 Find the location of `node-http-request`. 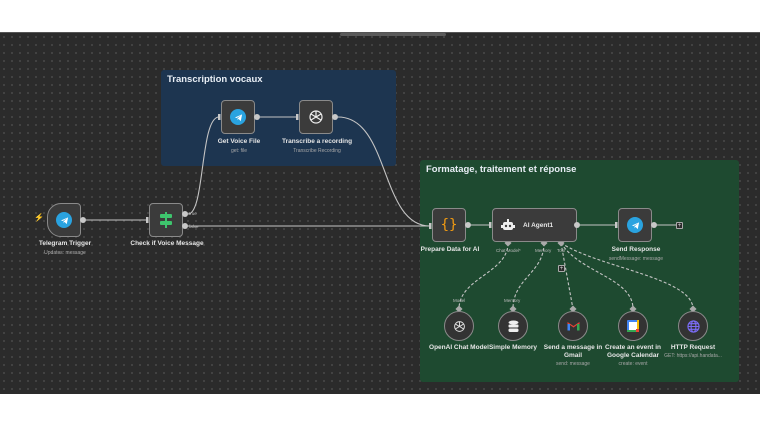

node-http-request is located at coordinates (693, 326).